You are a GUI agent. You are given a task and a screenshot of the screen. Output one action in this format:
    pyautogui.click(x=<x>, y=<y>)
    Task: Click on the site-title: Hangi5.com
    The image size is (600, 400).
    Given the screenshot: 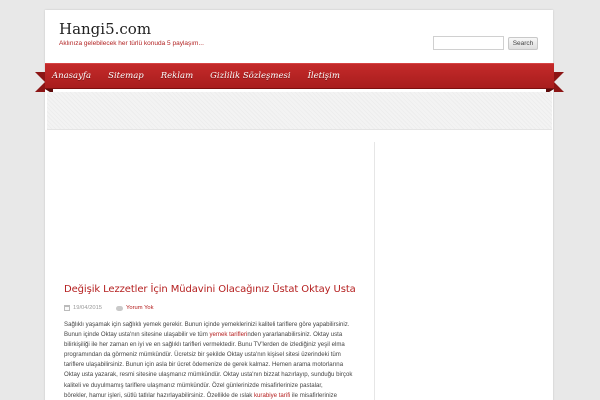 What is the action you would take?
    pyautogui.click(x=105, y=29)
    